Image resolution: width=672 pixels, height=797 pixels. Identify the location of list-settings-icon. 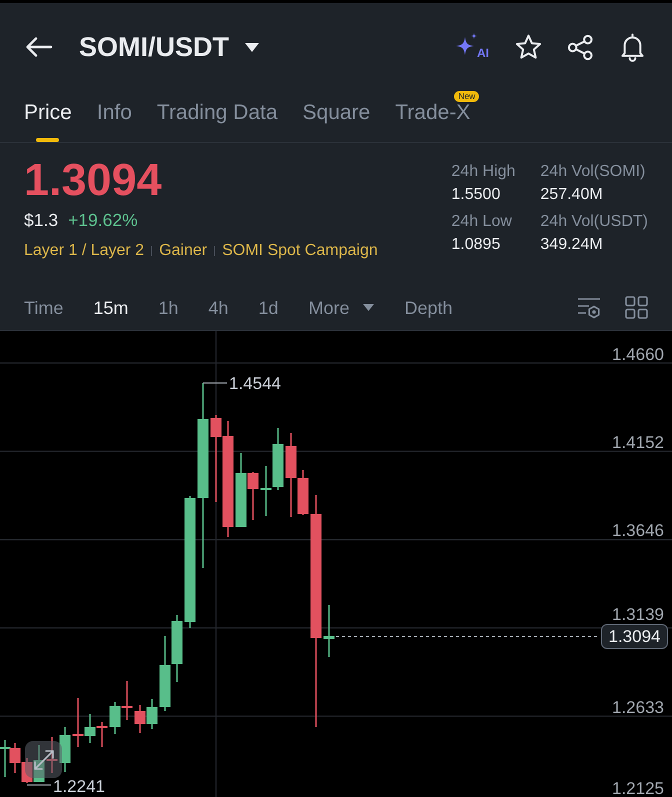
(589, 308).